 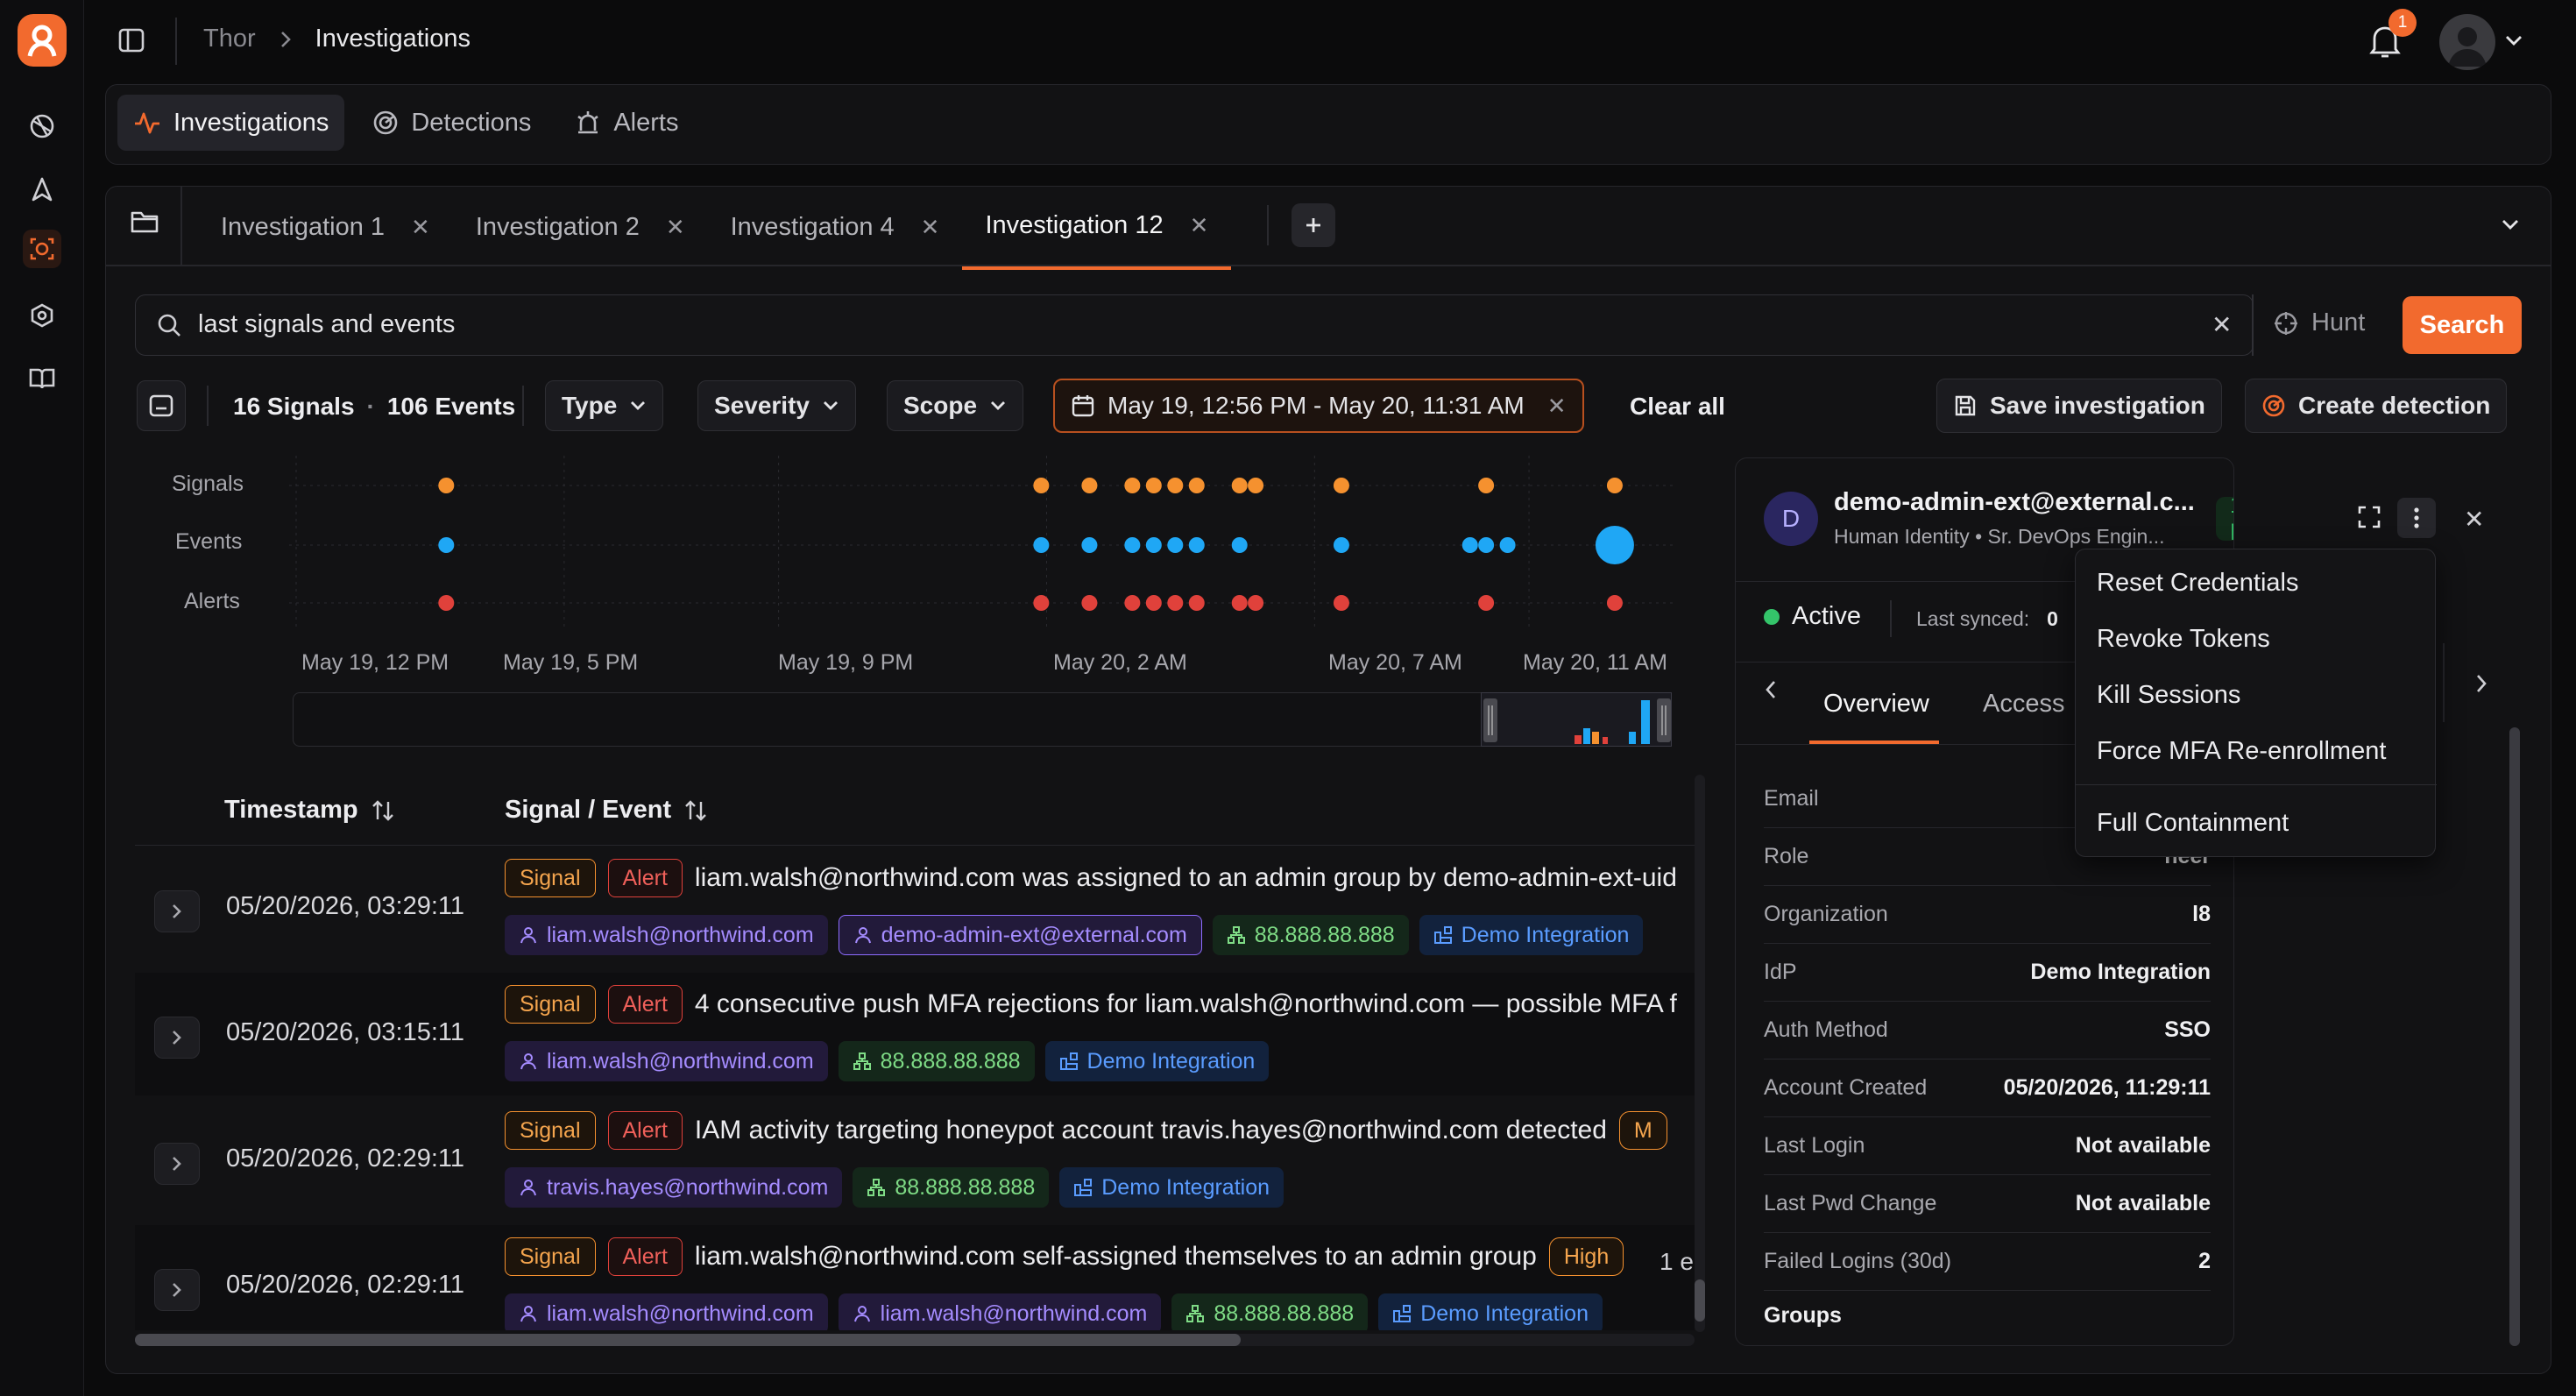 I want to click on timeline-brush, so click(x=982, y=719).